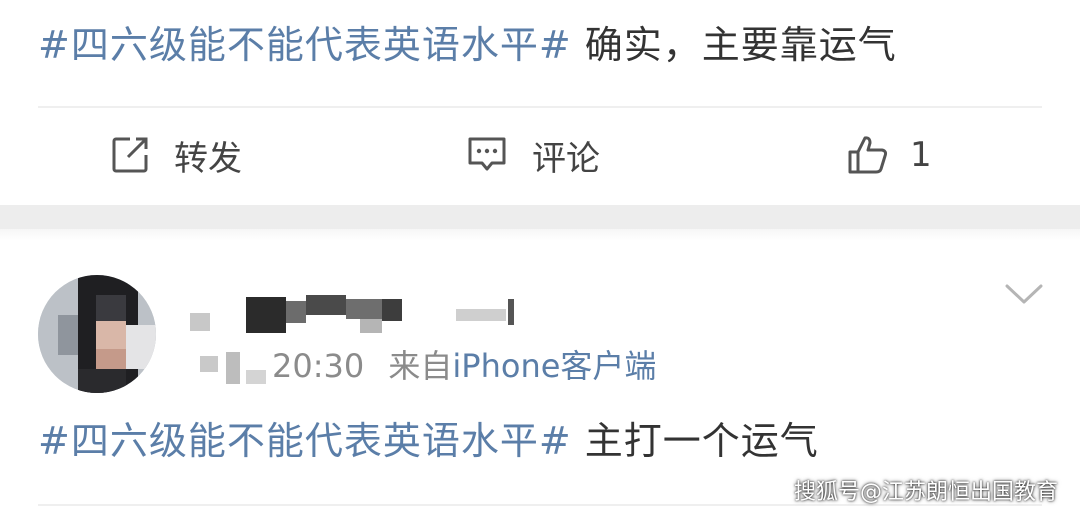 The image size is (1080, 516). I want to click on source-prefix: 来自, so click(420, 366).